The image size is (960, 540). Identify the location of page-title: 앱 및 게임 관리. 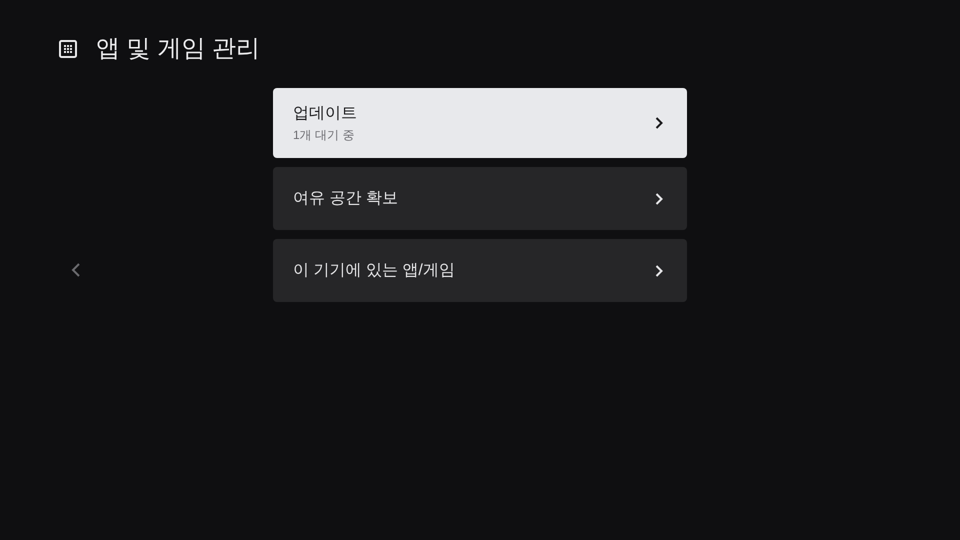
(178, 49).